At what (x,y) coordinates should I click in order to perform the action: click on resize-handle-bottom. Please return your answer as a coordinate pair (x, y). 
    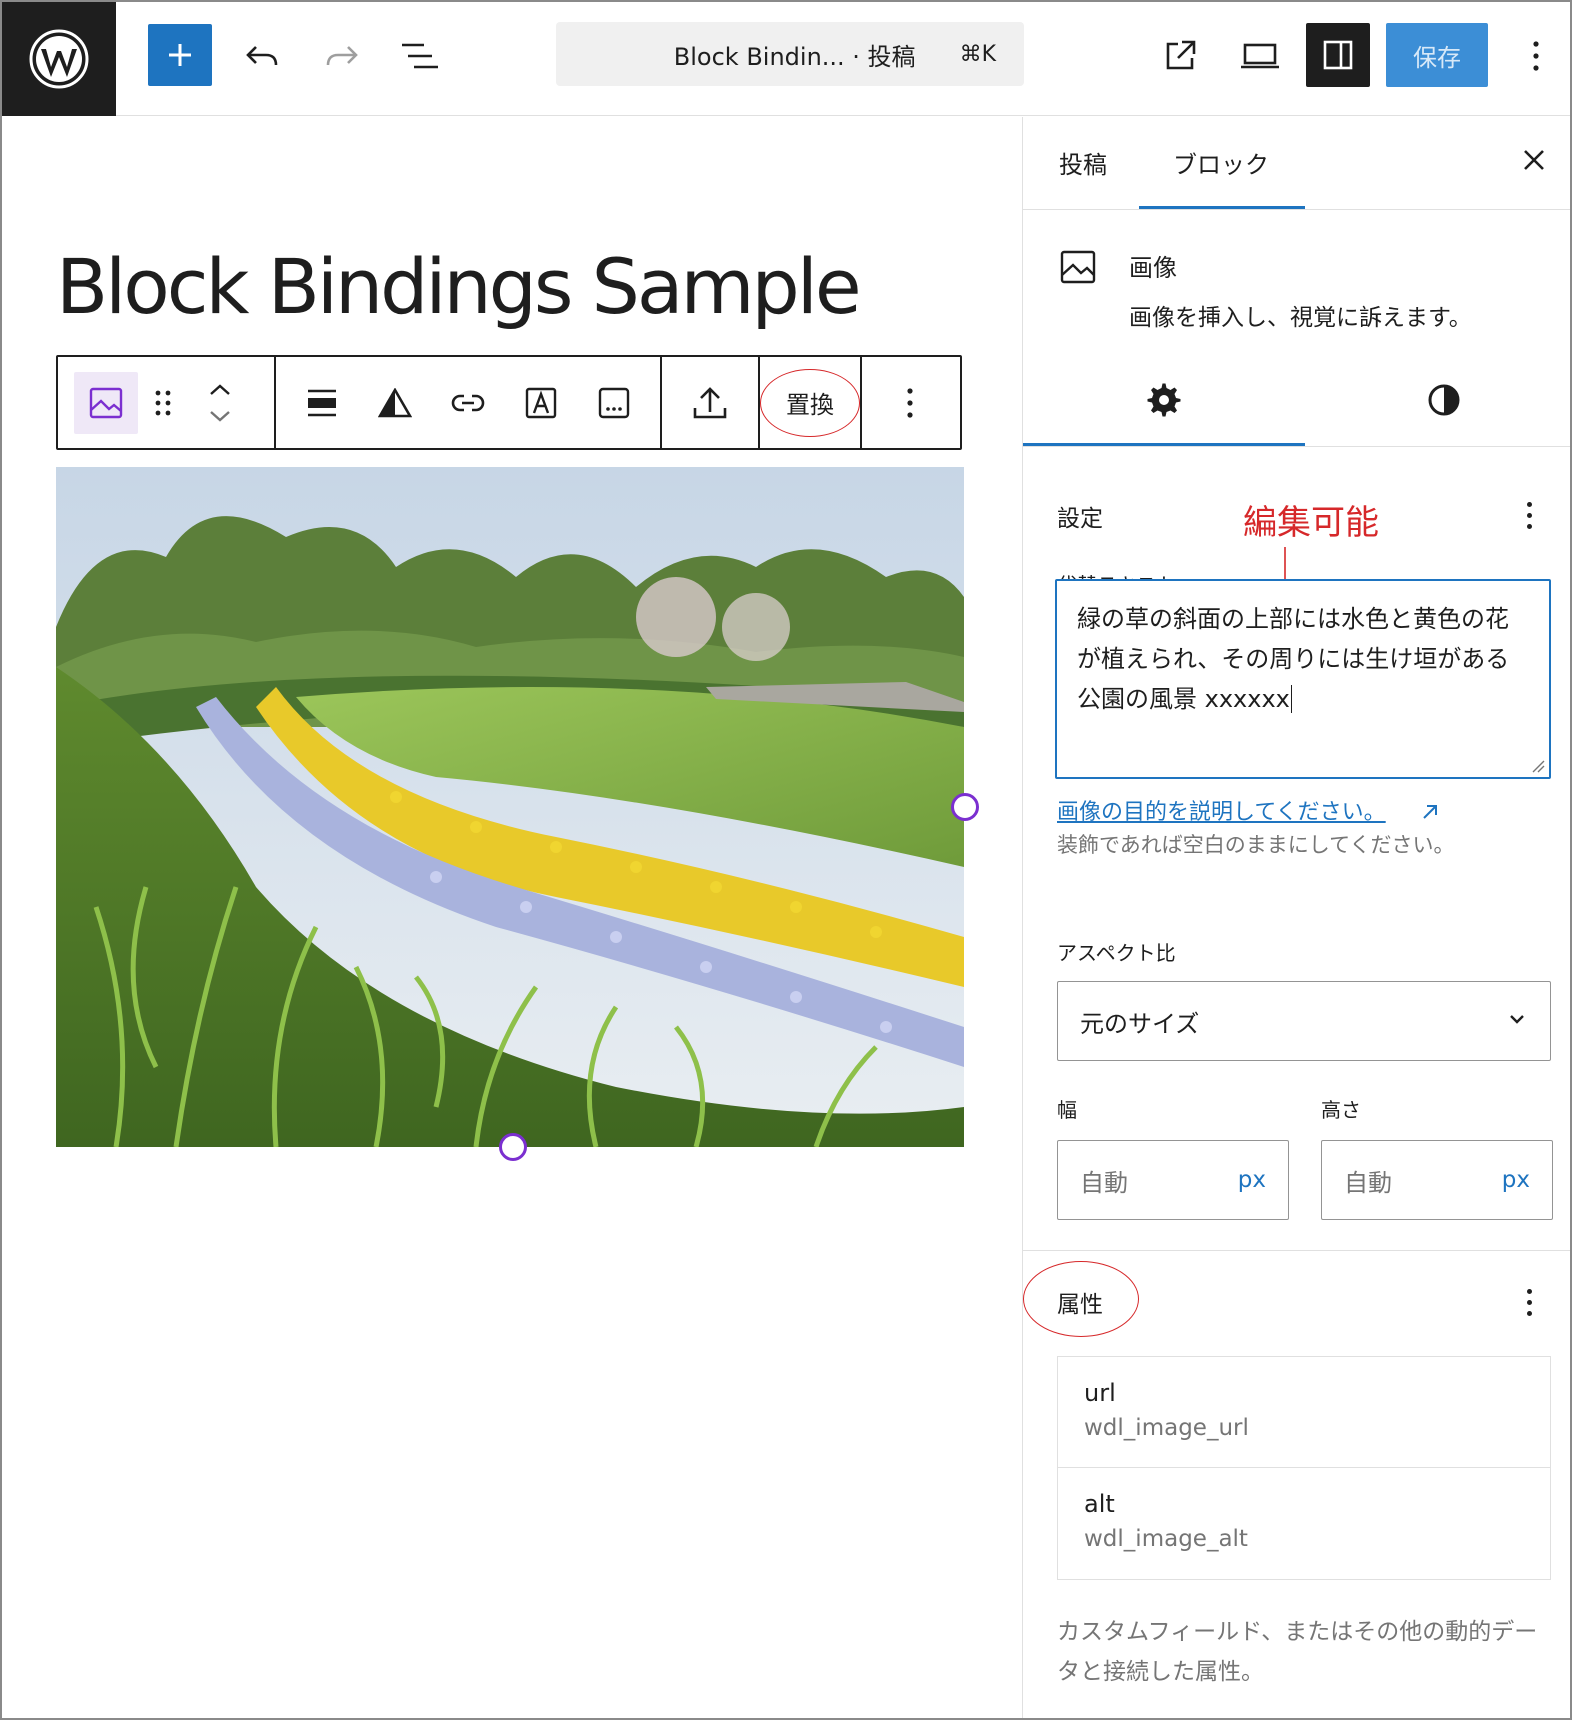
    Looking at the image, I should click on (513, 1147).